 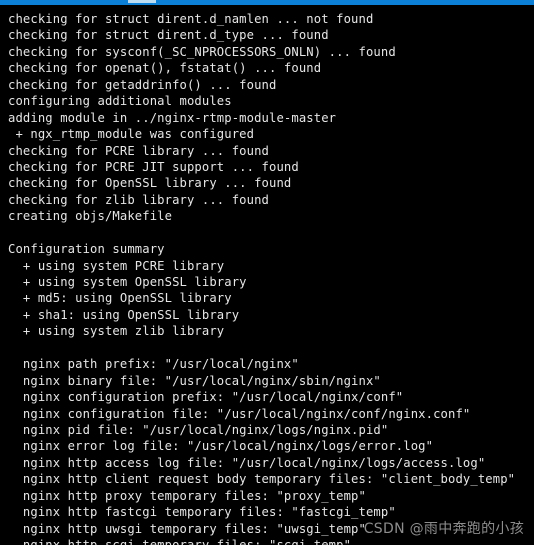 I want to click on terminal-line: checking for getaddrinfo() ... found, so click(x=142, y=84).